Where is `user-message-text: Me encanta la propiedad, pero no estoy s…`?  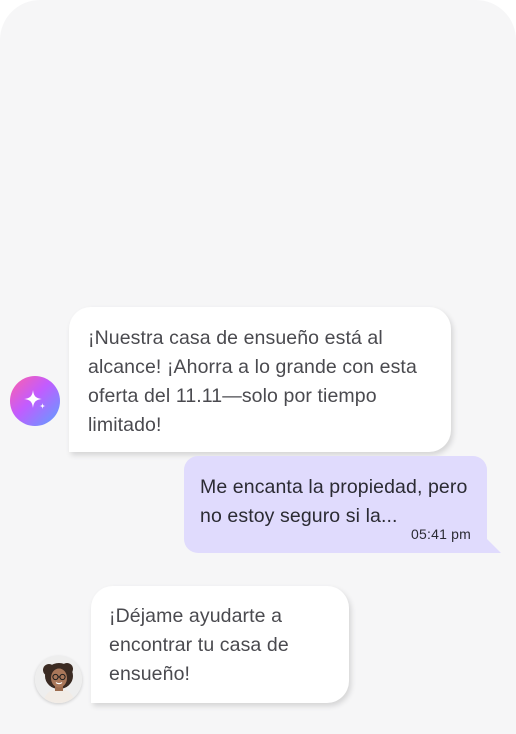
user-message-text: Me encanta la propiedad, pero no estoy s… is located at coordinates (334, 501).